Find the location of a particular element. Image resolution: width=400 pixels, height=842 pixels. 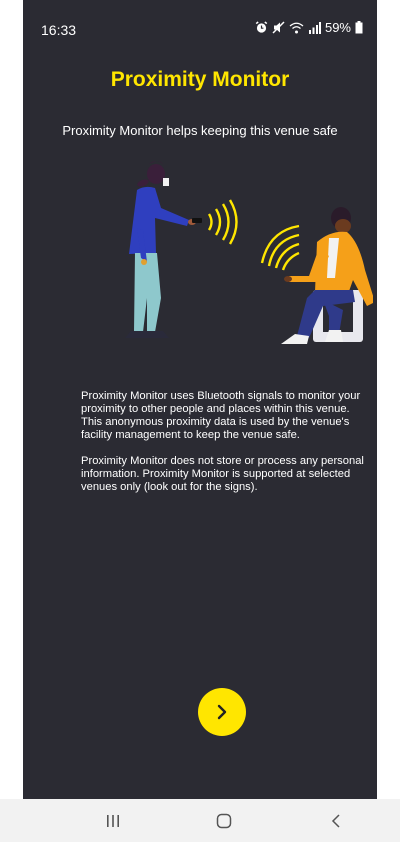

mute-icon is located at coordinates (278, 27).